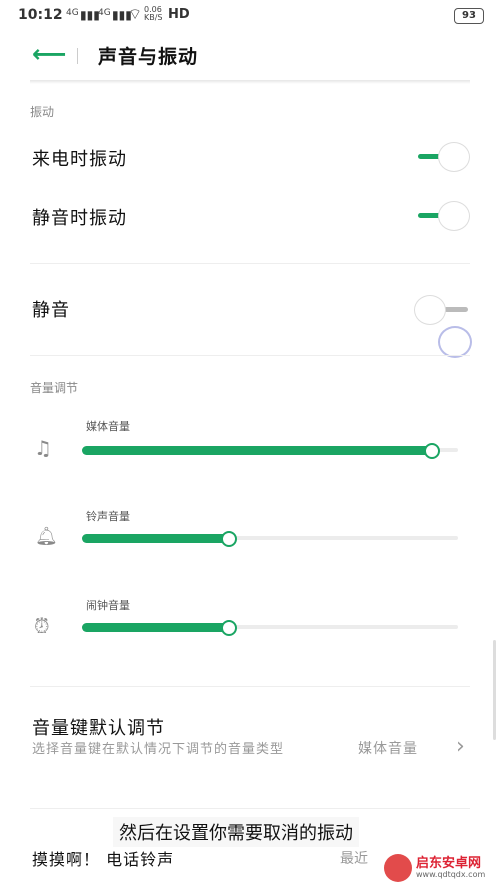 The image size is (500, 889). I want to click on ring-volume-slider, so click(270, 539).